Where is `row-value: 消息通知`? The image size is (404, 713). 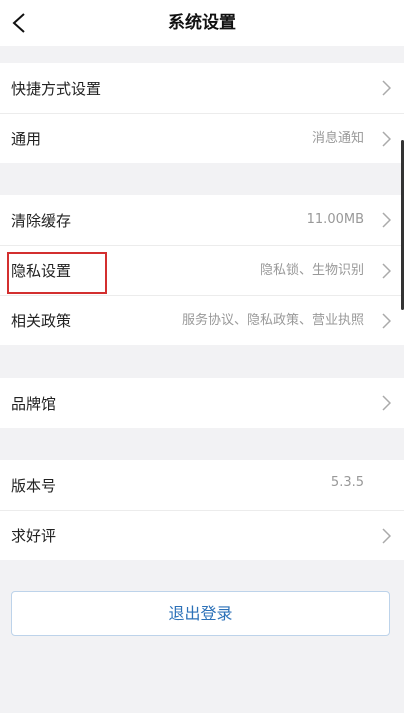 row-value: 消息通知 is located at coordinates (337, 138).